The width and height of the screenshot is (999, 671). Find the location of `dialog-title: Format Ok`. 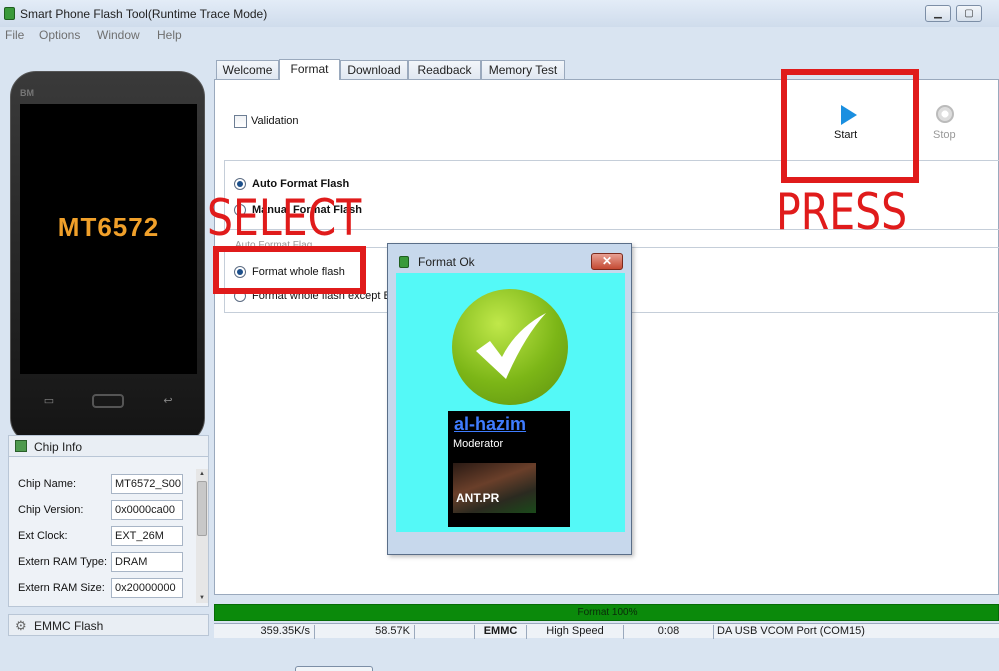

dialog-title: Format Ok is located at coordinates (446, 262).